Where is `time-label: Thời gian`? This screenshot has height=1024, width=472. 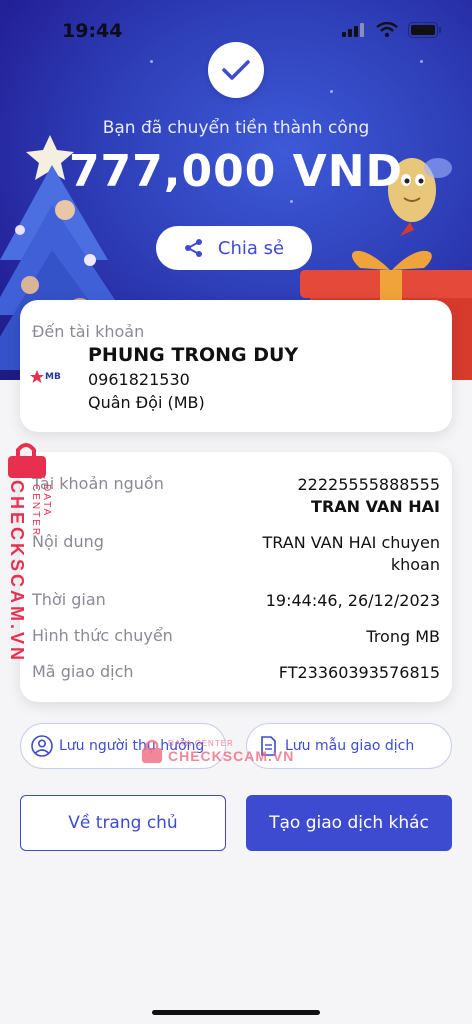 time-label: Thời gian is located at coordinates (69, 599).